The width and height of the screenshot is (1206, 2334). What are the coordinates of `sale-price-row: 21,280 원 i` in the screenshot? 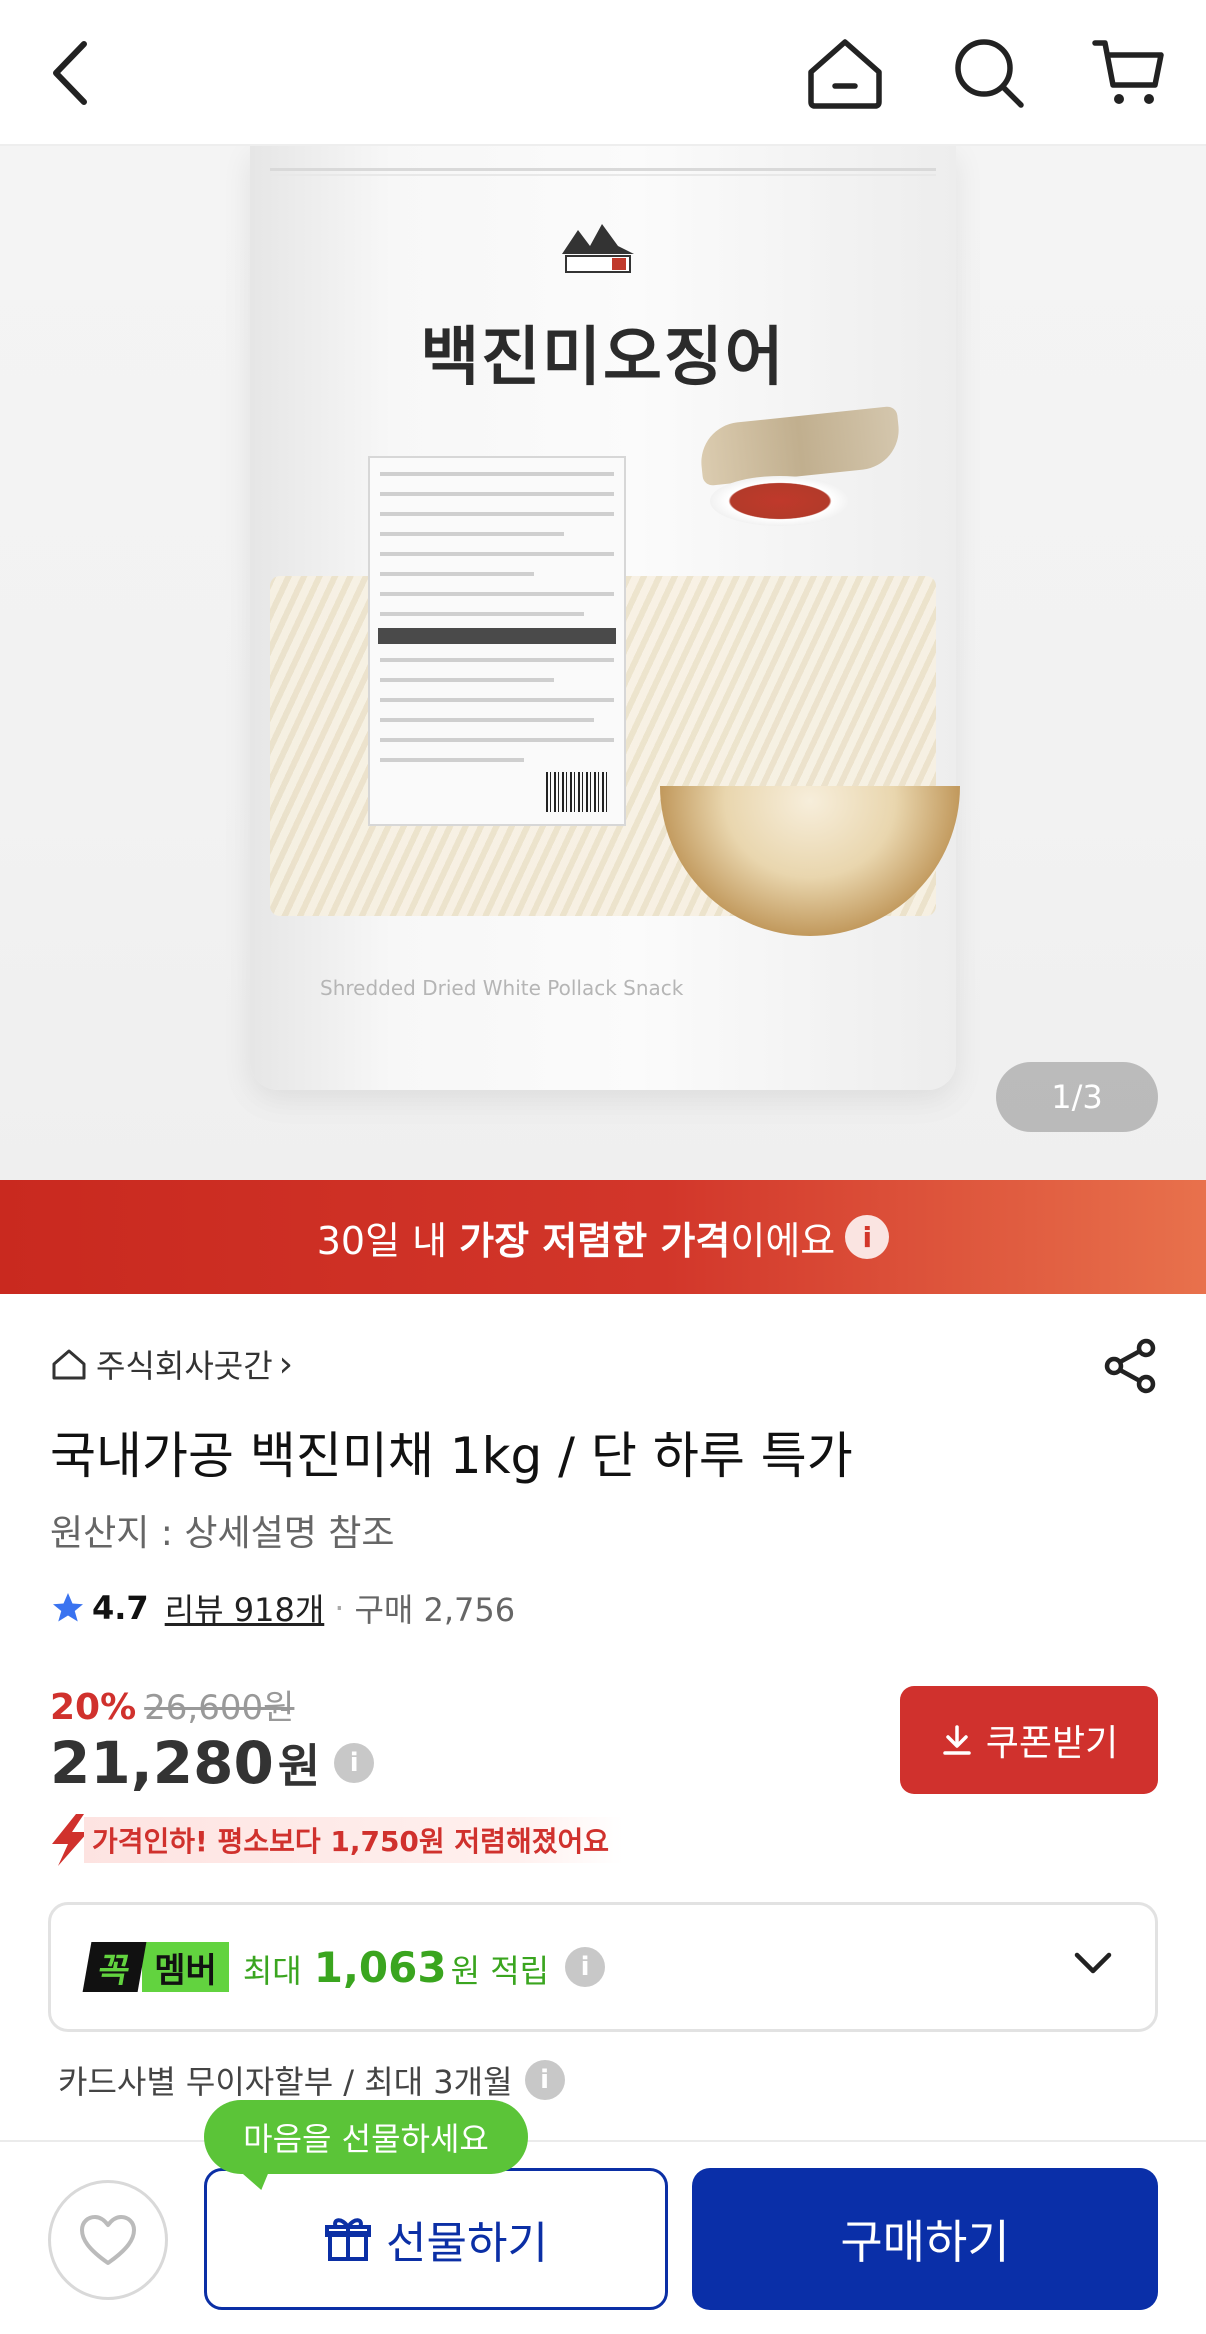 It's located at (212, 1763).